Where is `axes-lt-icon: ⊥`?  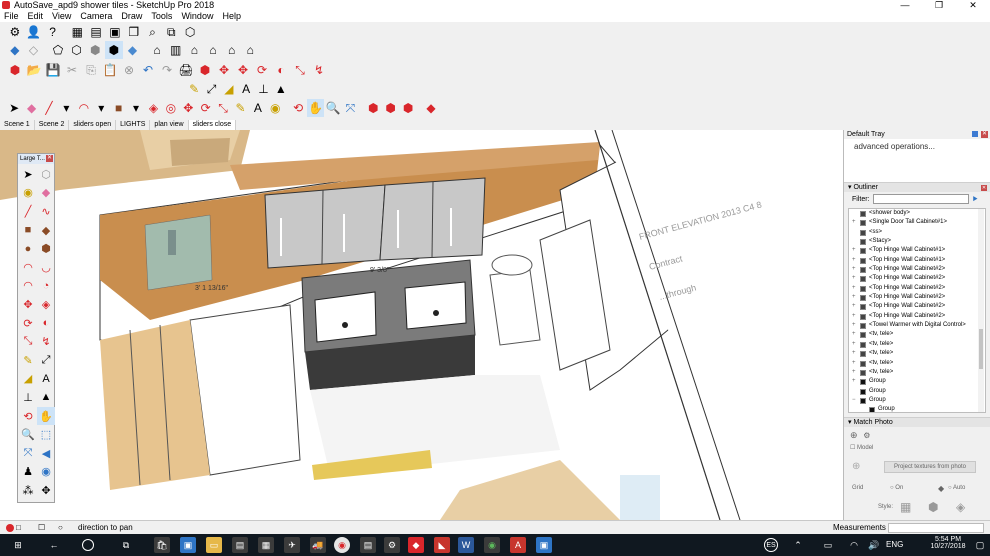
axes-lt-icon: ⊥ is located at coordinates (28, 397).